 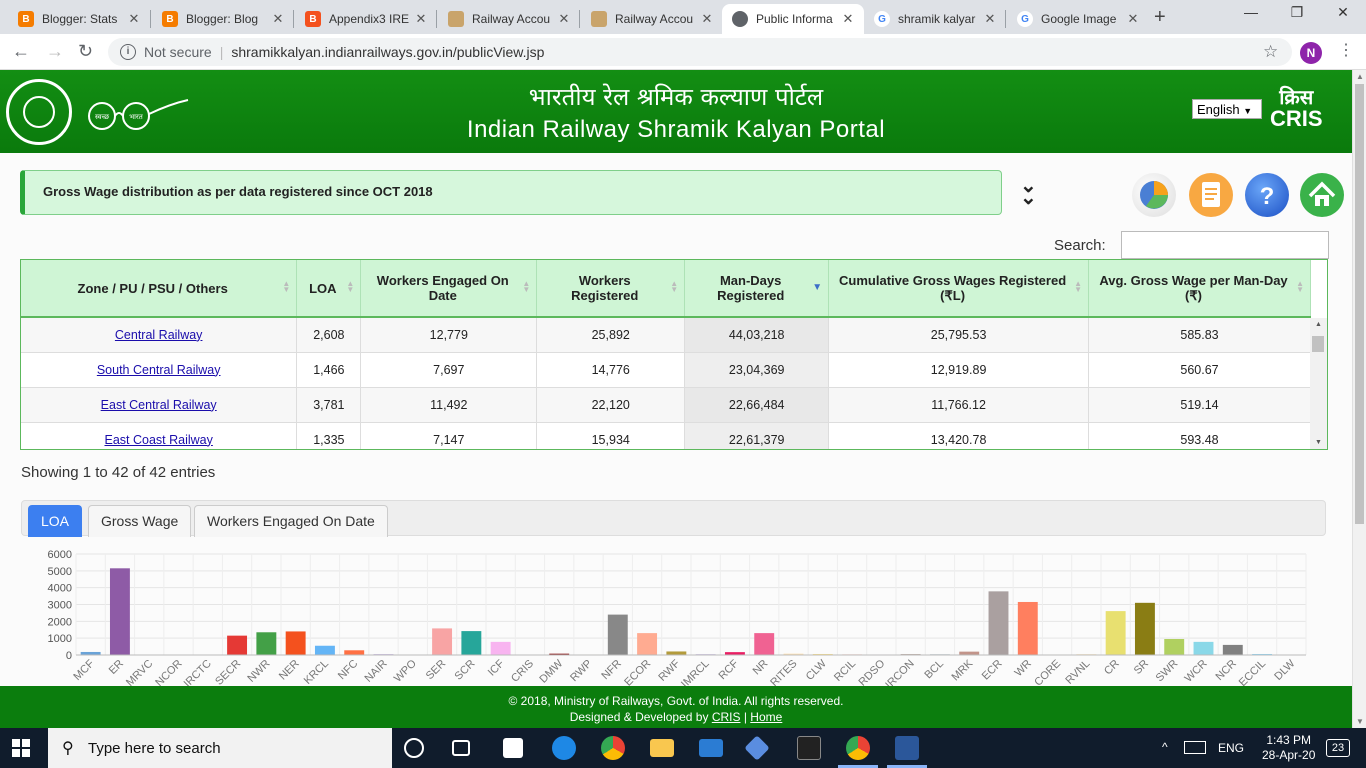 What do you see at coordinates (1195, 747) in the screenshot?
I see `keyboard-icon` at bounding box center [1195, 747].